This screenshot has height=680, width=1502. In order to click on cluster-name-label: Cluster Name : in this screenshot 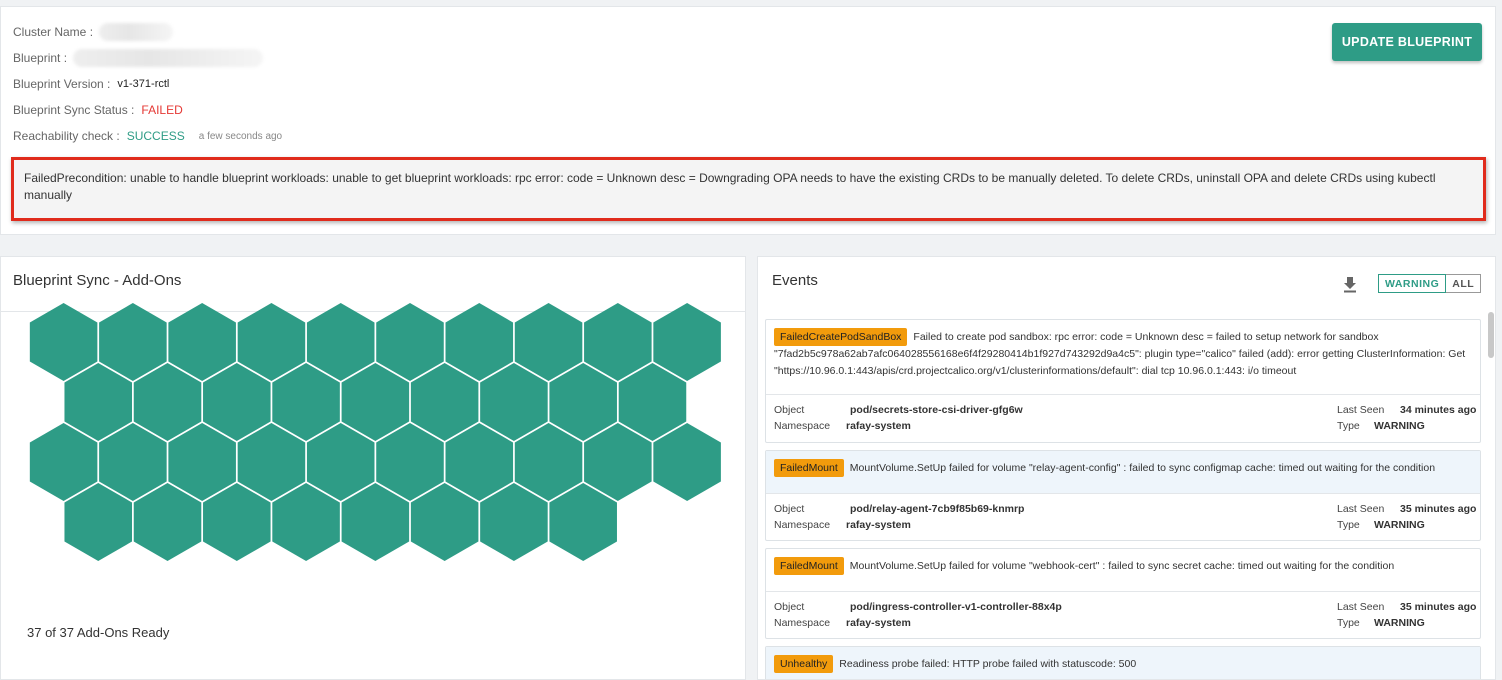, I will do `click(53, 32)`.